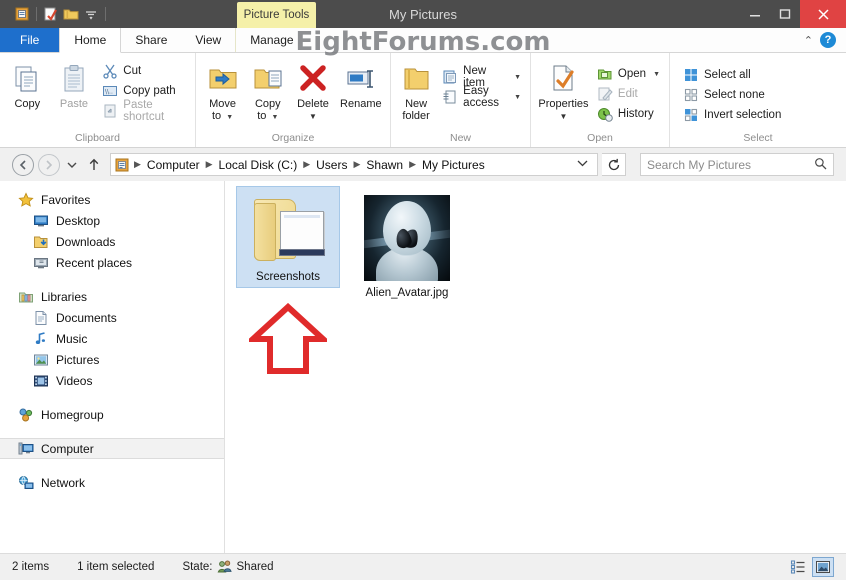 This screenshot has height=580, width=846. Describe the element at coordinates (691, 95) in the screenshot. I see `select-none-icon` at that location.